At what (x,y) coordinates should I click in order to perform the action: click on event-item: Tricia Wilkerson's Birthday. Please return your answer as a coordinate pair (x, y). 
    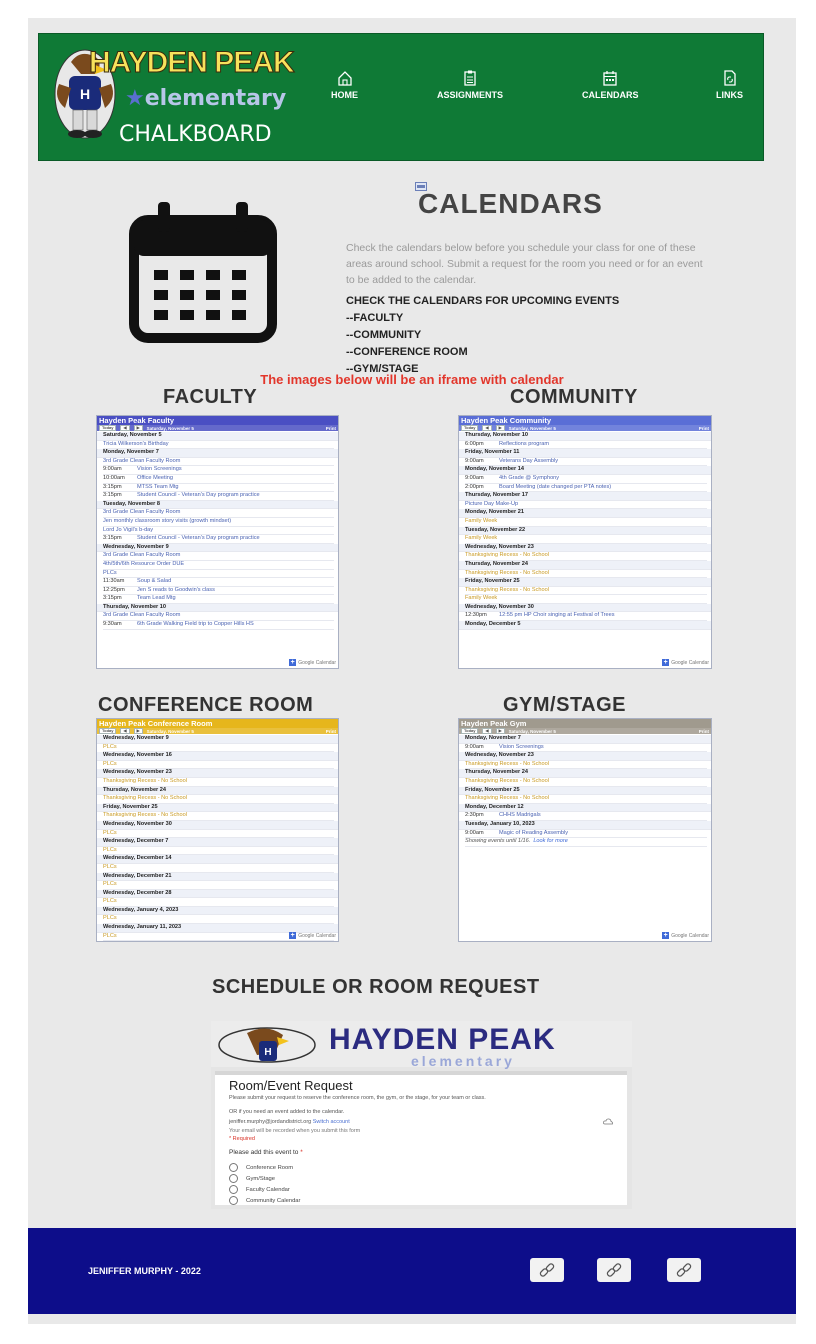
    Looking at the image, I should click on (218, 445).